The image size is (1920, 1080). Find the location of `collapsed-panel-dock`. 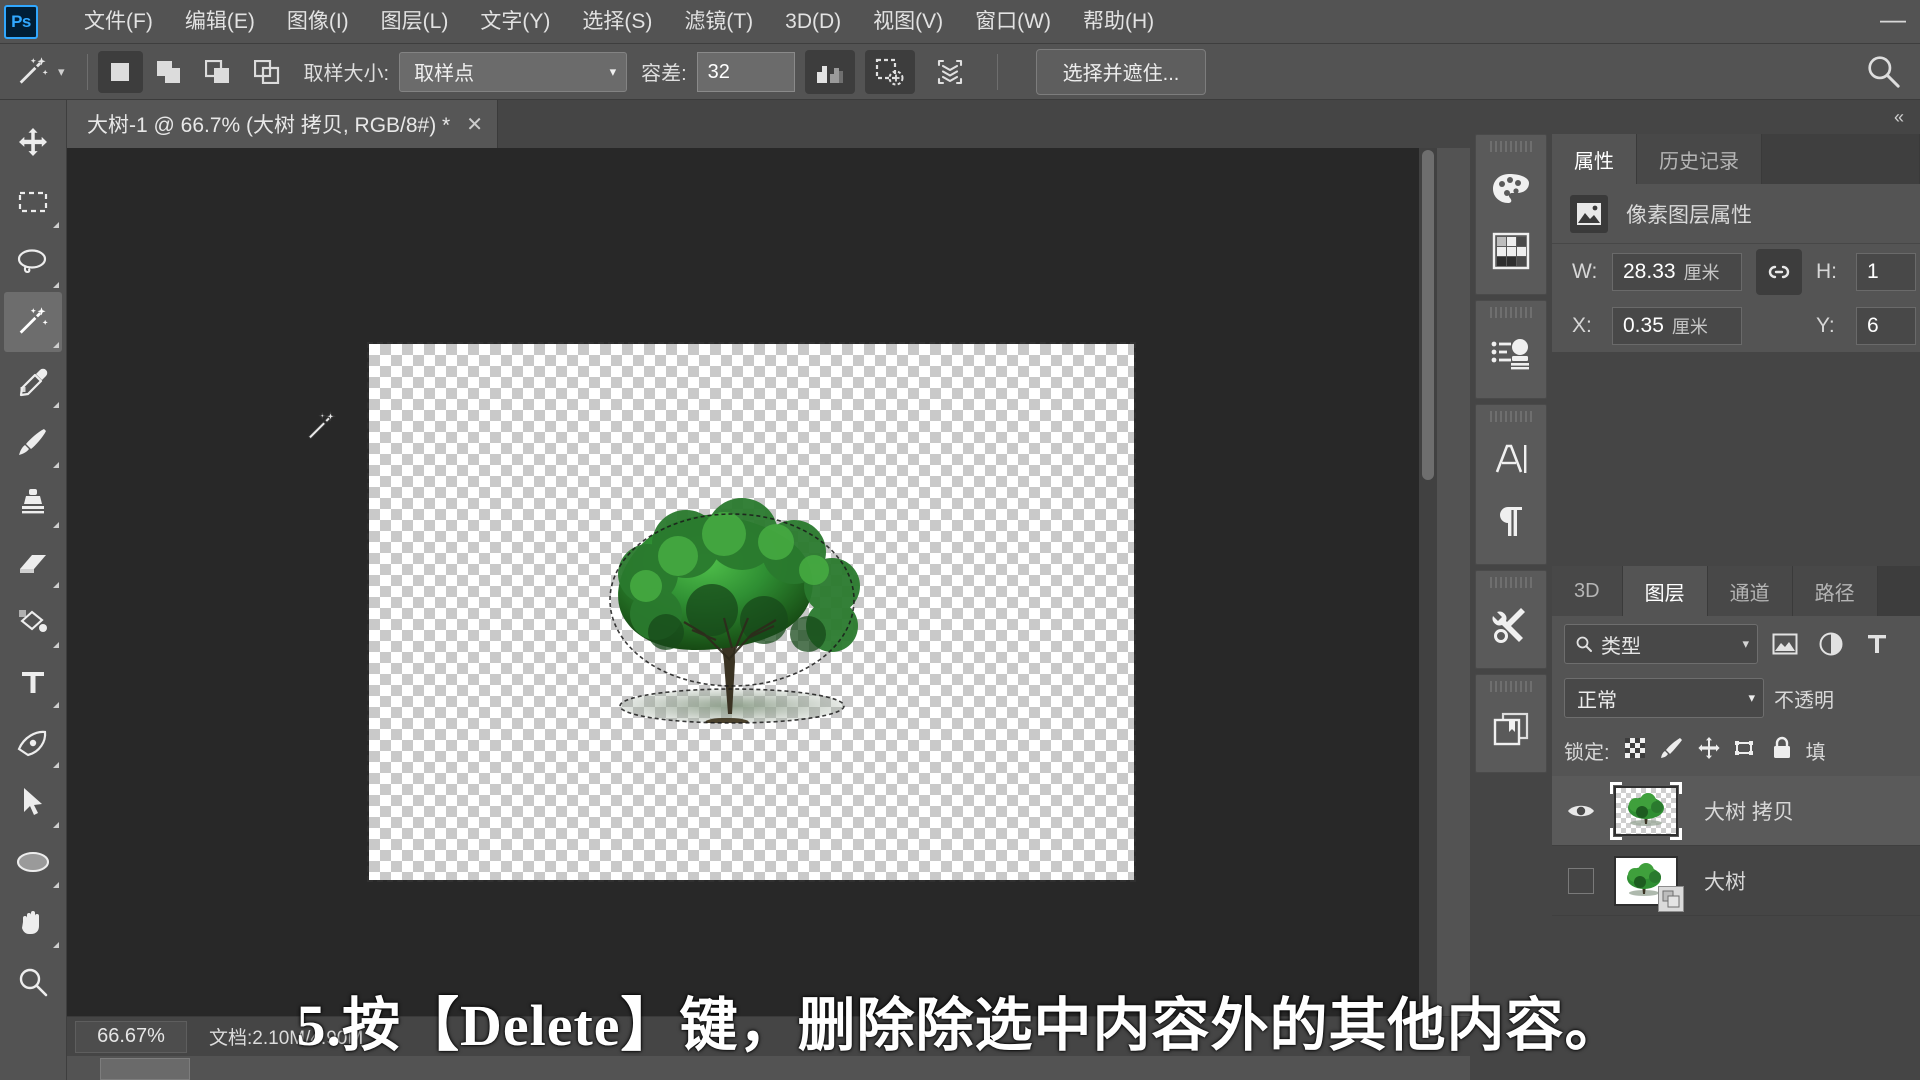

collapsed-panel-dock is located at coordinates (1511, 590).